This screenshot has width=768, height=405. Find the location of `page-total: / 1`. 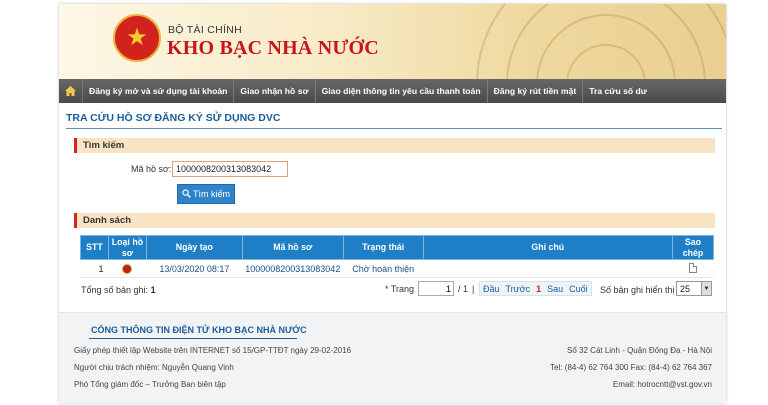

page-total: / 1 is located at coordinates (463, 288).